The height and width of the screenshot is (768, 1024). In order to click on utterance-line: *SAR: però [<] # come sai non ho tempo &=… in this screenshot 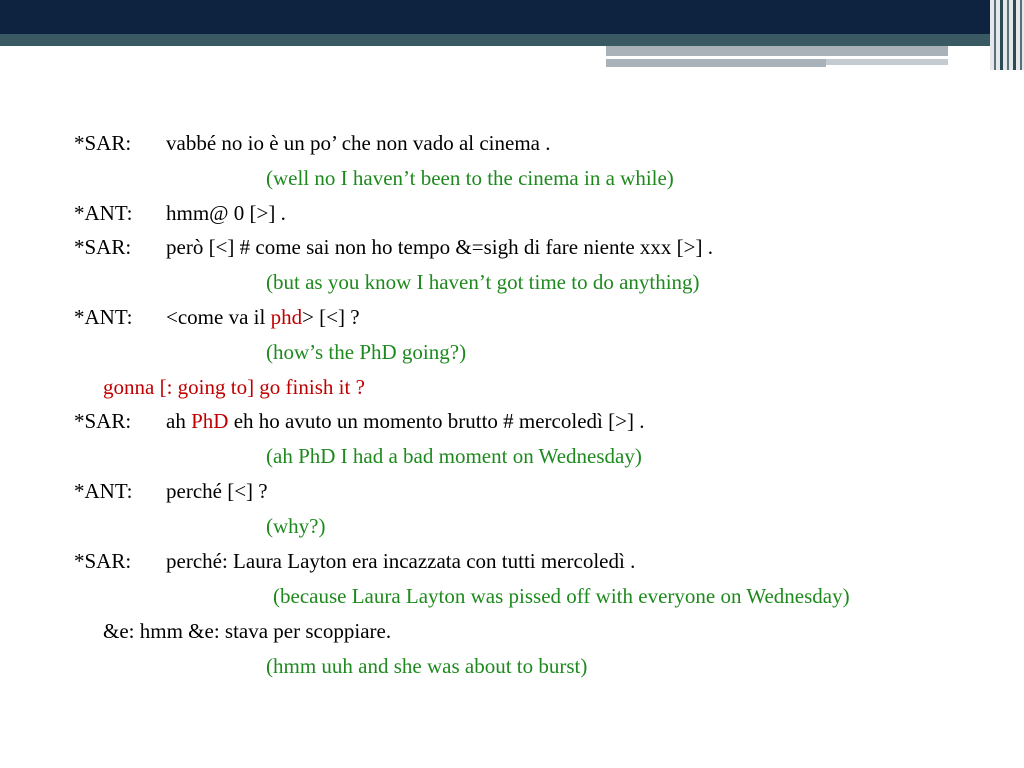, I will do `click(494, 247)`.